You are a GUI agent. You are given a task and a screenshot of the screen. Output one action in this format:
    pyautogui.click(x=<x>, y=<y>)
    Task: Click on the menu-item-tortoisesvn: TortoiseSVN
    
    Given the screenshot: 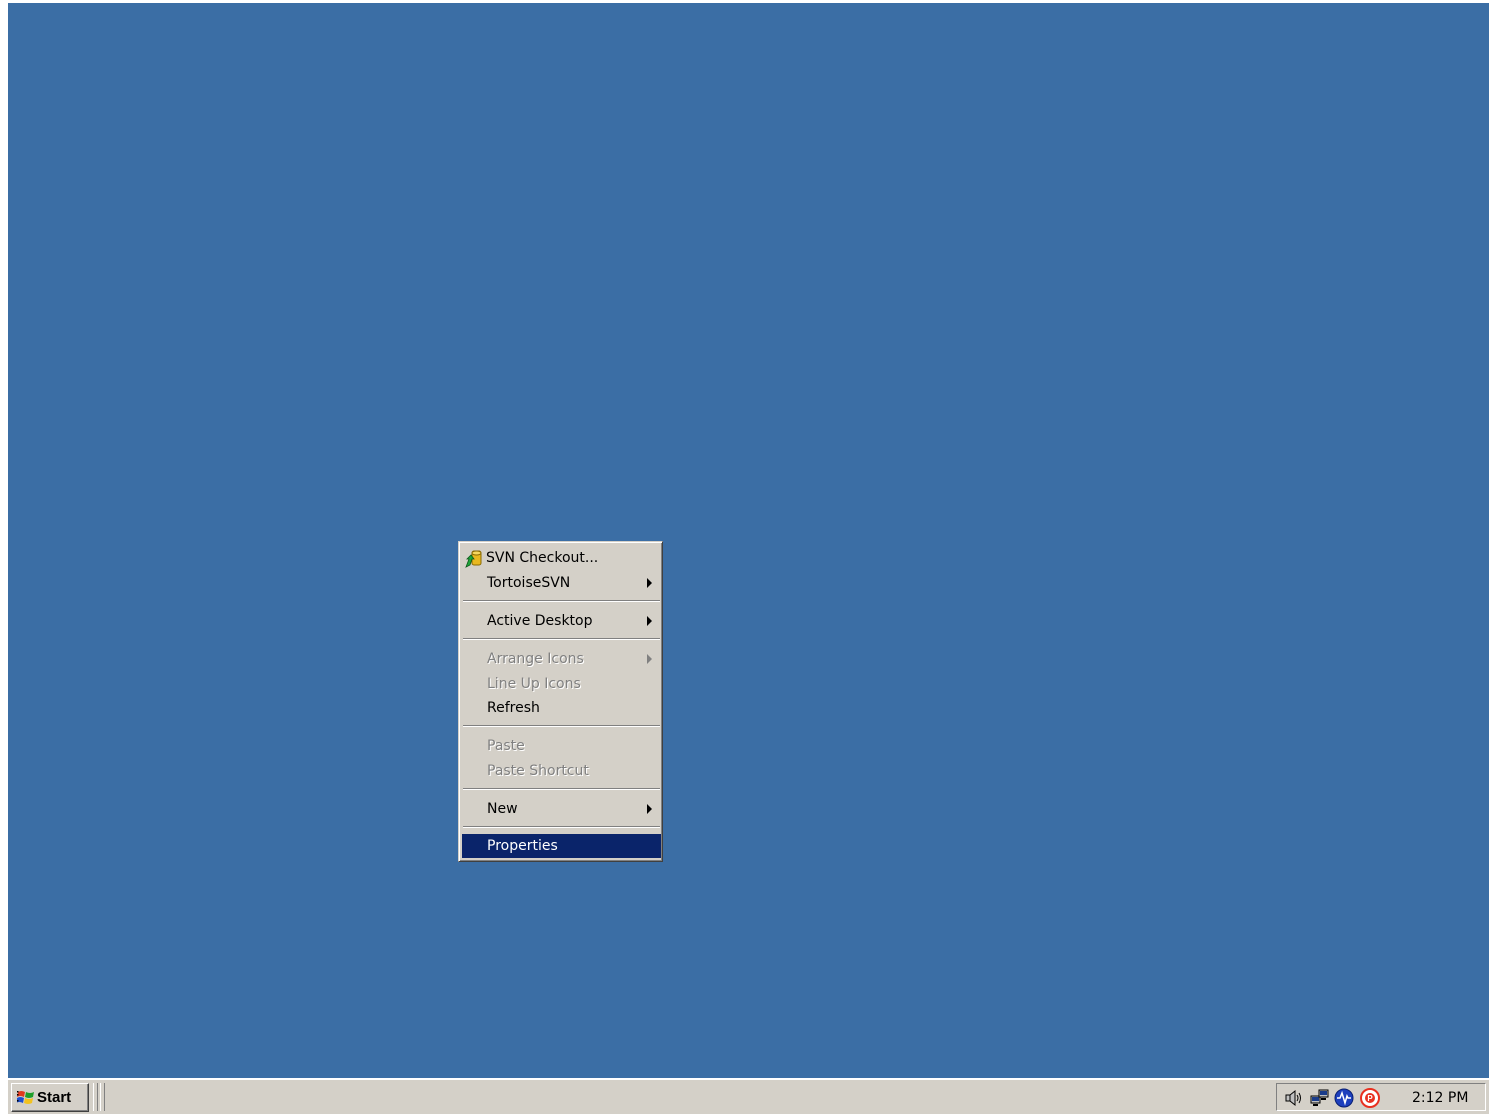 What is the action you would take?
    pyautogui.click(x=561, y=583)
    